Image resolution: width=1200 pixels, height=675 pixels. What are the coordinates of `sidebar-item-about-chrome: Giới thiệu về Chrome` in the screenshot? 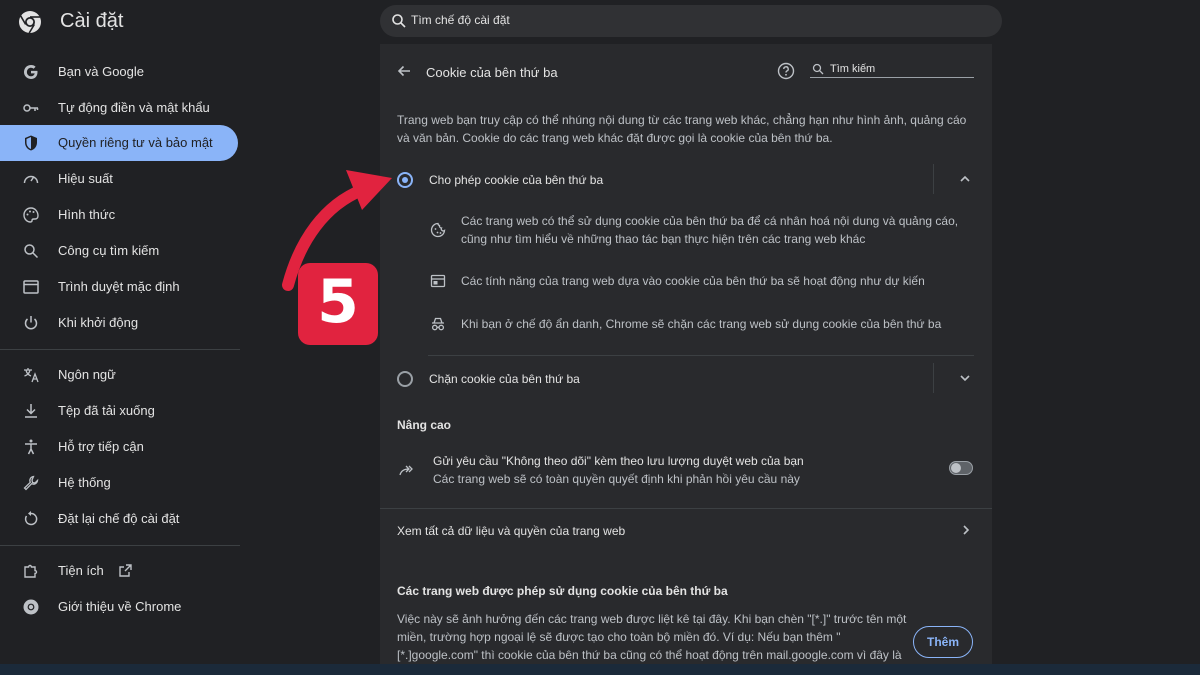 It's located at (119, 607).